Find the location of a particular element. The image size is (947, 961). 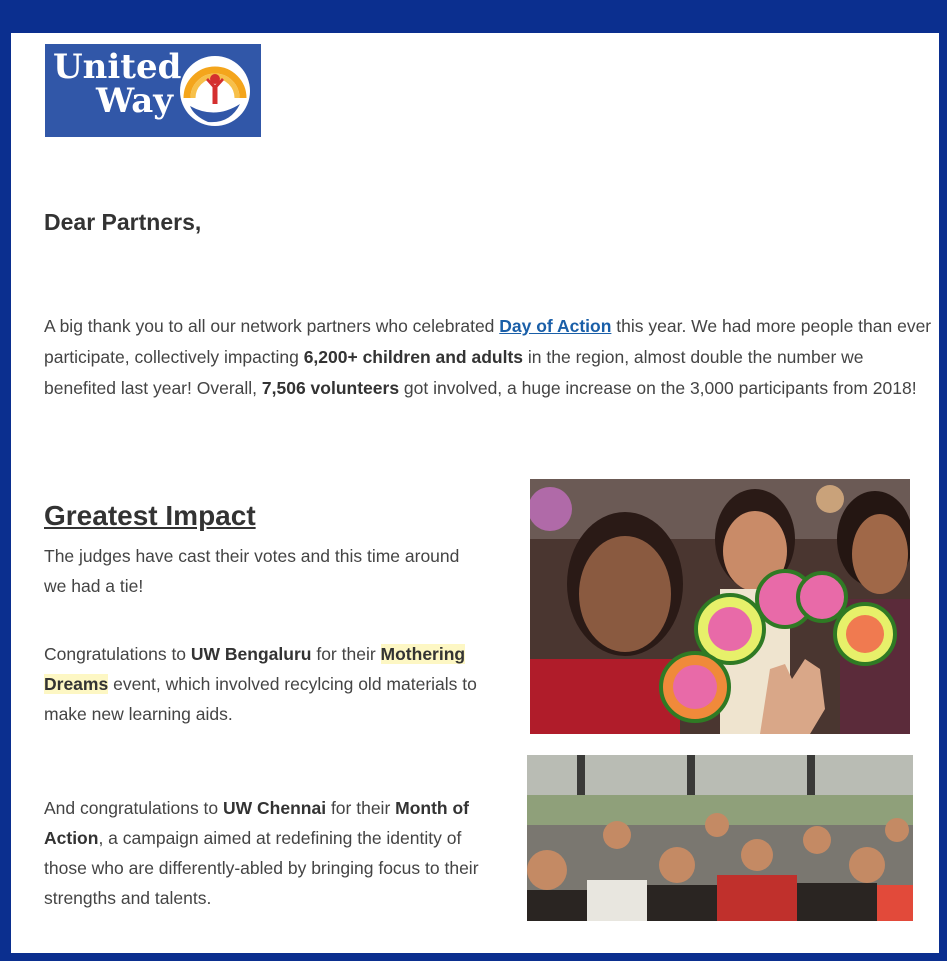

greeting-heading: Dear Partners, is located at coordinates (123, 222).